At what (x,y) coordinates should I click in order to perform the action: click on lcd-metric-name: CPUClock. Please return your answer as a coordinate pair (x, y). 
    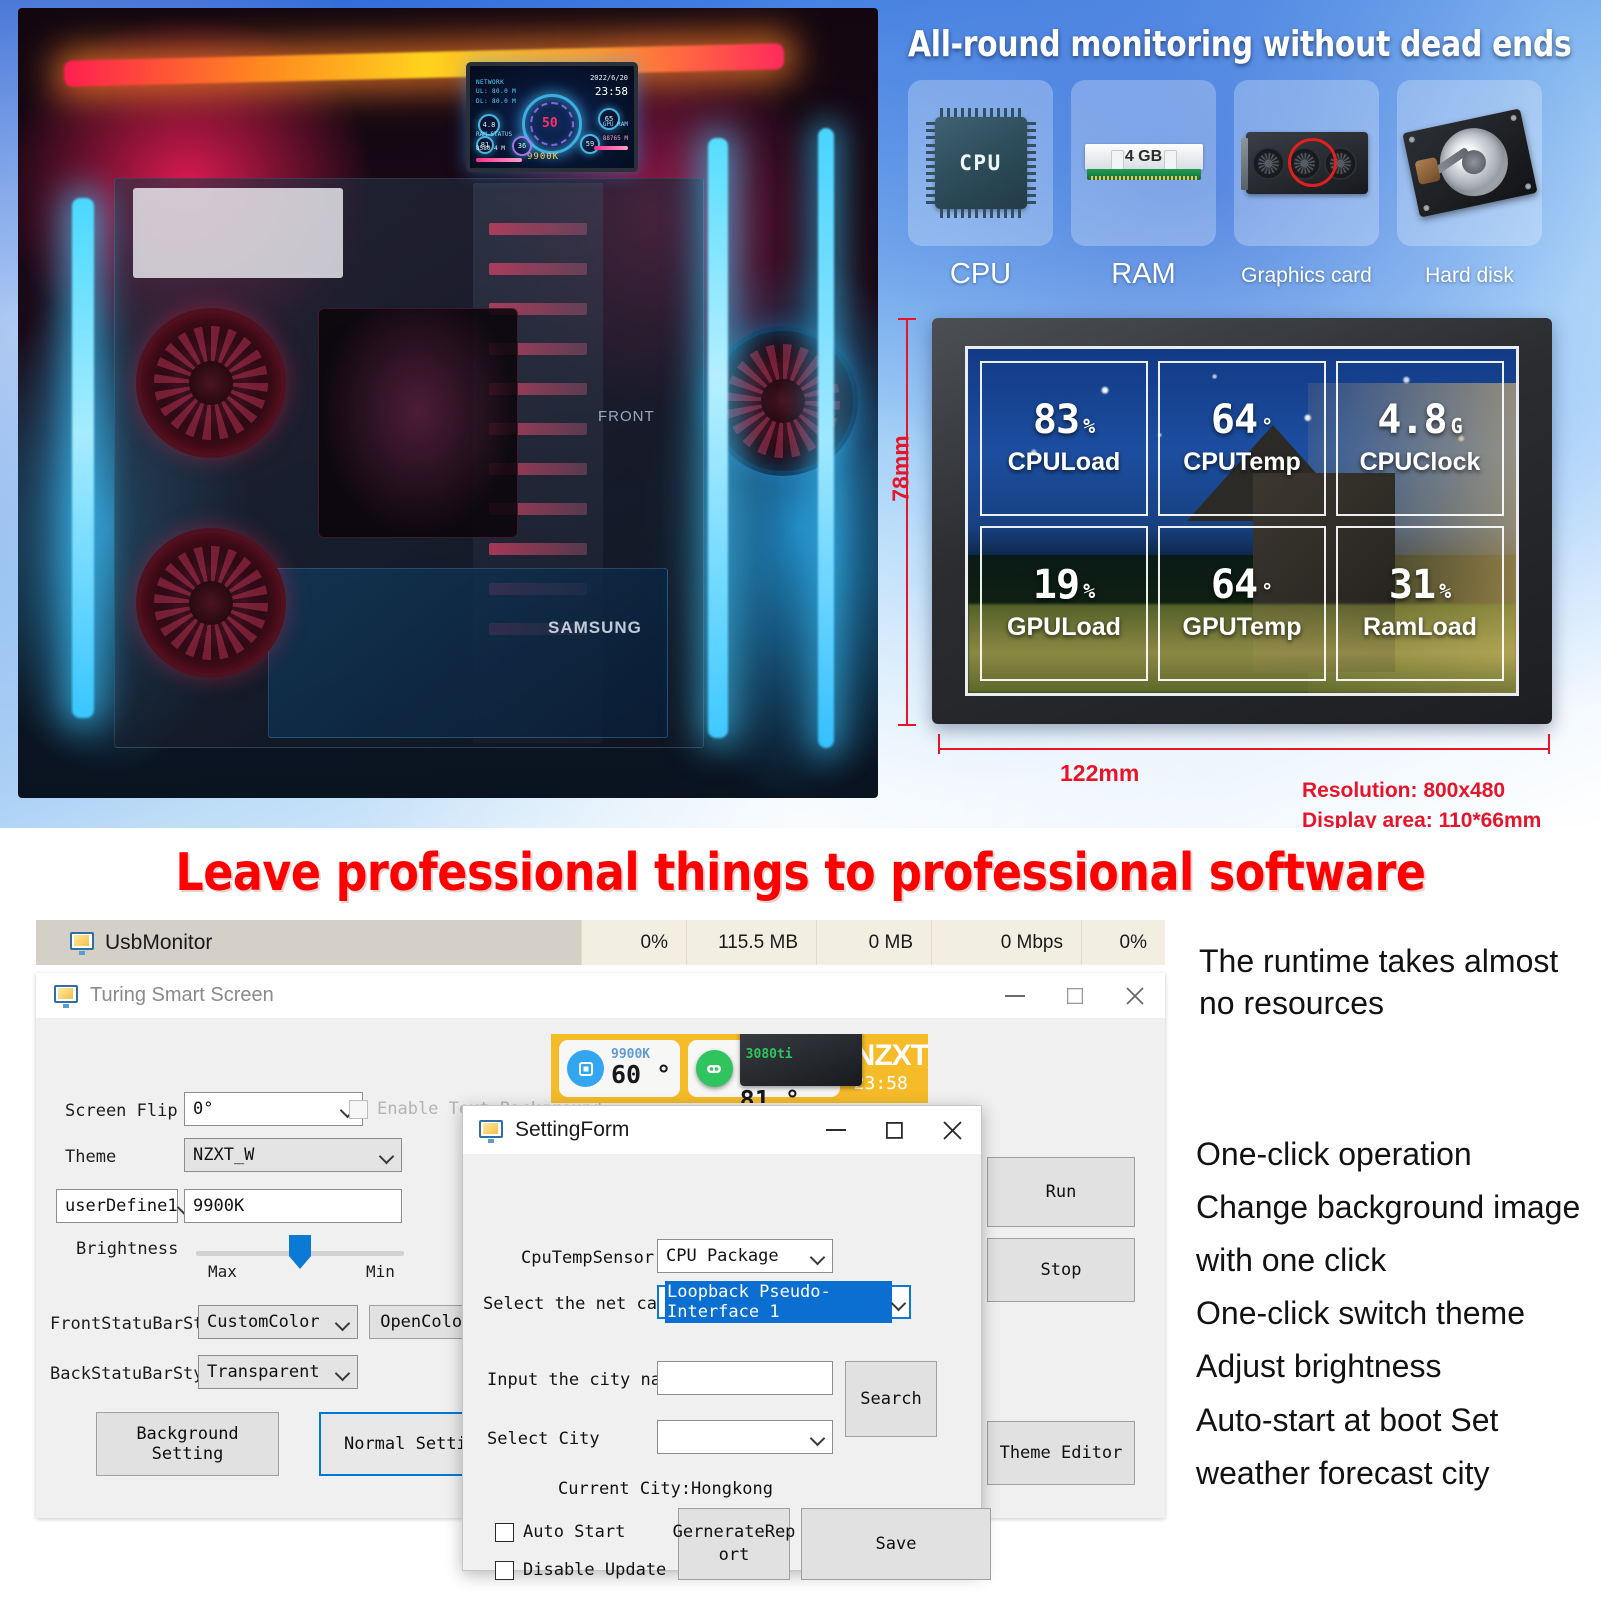
    Looking at the image, I should click on (1420, 462).